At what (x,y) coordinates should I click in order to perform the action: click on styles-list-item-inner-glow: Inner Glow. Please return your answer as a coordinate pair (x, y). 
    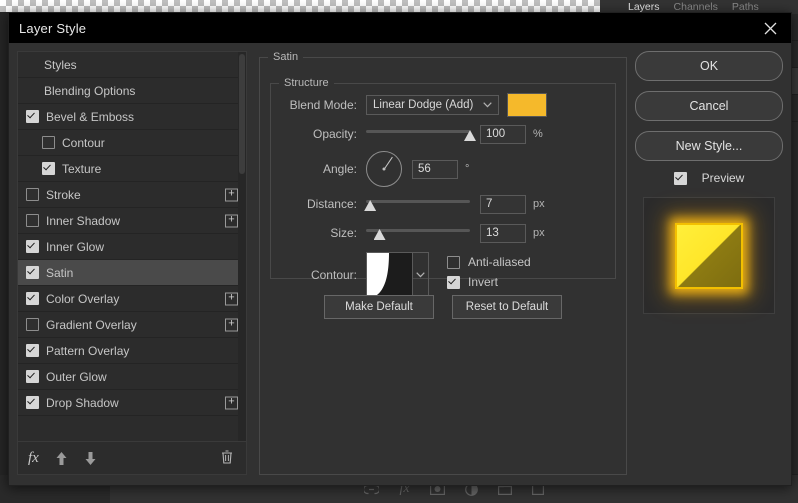
    Looking at the image, I should click on (132, 247).